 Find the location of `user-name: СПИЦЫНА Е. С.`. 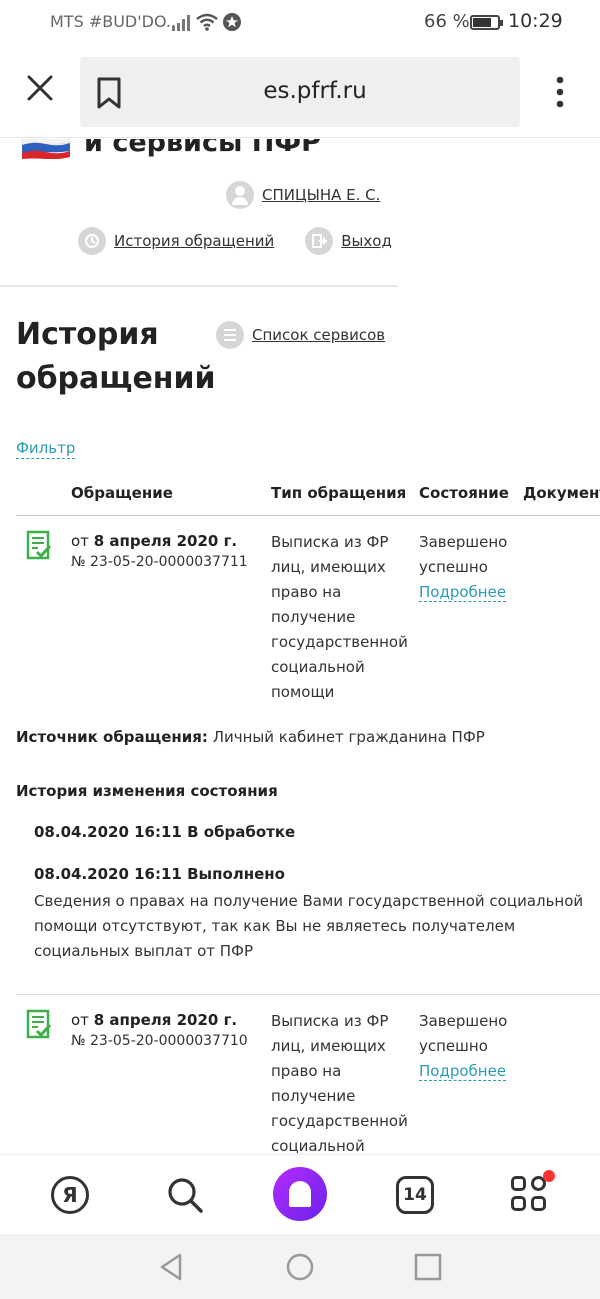

user-name: СПИЦЫНА Е. С. is located at coordinates (321, 195).